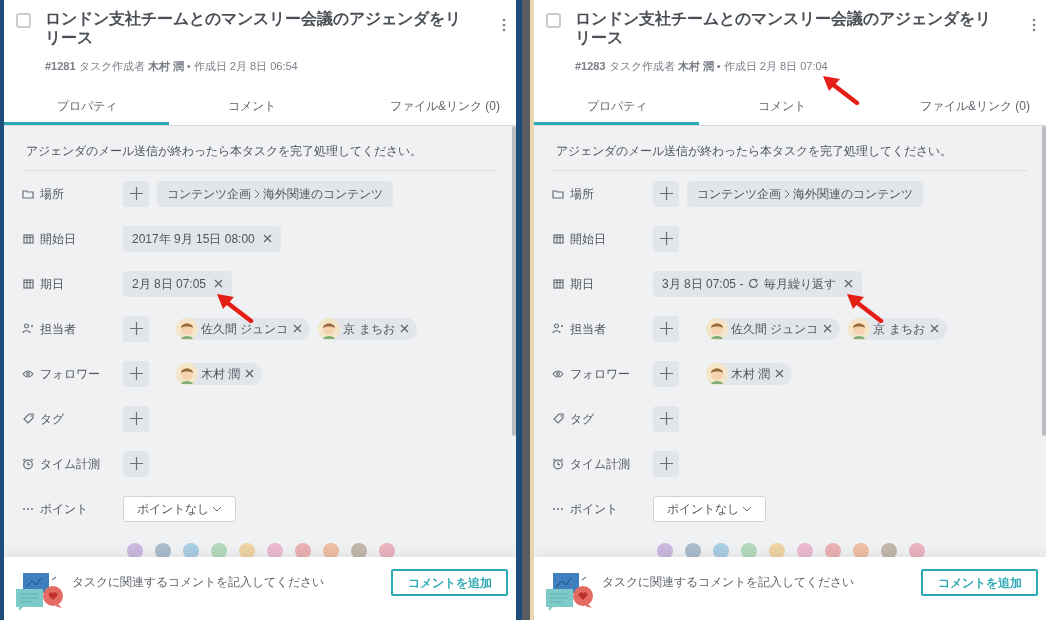  What do you see at coordinates (588, 239) in the screenshot?
I see `property-label: 開始日` at bounding box center [588, 239].